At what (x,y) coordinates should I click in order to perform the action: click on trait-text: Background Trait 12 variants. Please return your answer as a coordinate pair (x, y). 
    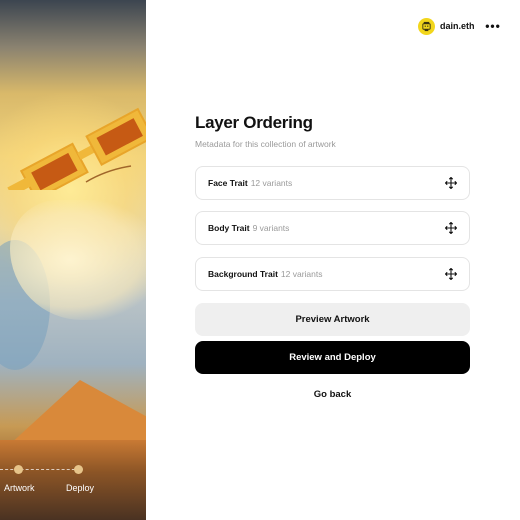
    Looking at the image, I should click on (265, 274).